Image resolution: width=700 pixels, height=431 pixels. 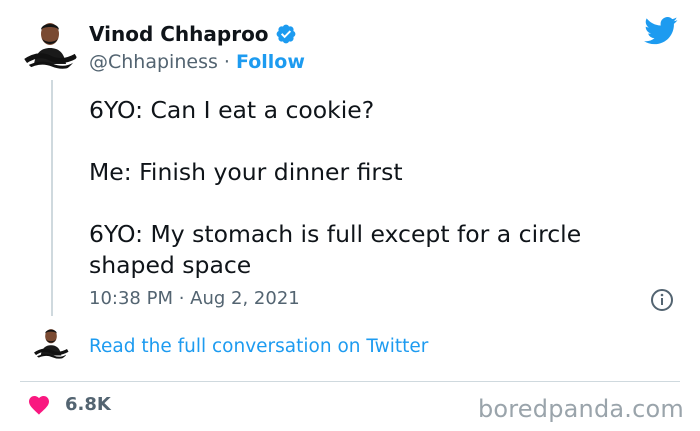 I want to click on twitter-bird-icon, so click(x=661, y=31).